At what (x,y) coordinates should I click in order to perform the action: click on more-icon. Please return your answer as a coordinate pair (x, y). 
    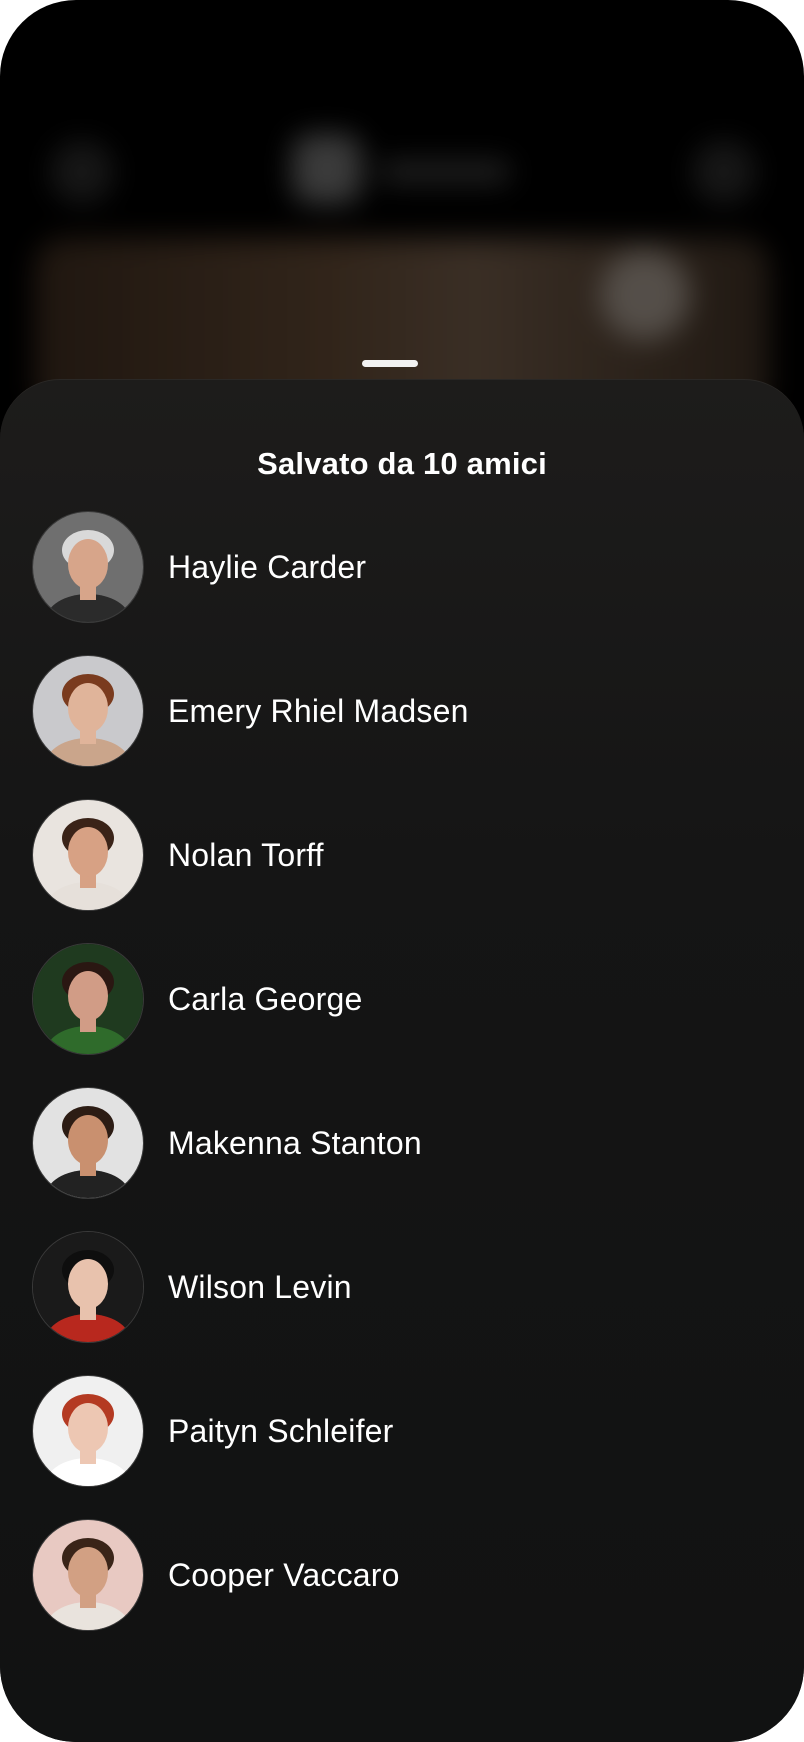
    Looking at the image, I should click on (724, 172).